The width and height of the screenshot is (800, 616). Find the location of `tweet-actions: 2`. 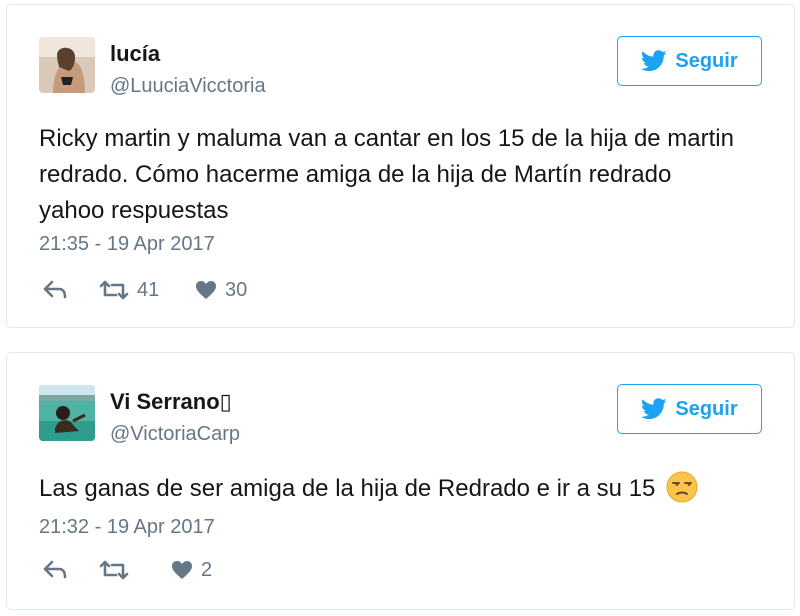

tweet-actions: 2 is located at coordinates (239, 570).